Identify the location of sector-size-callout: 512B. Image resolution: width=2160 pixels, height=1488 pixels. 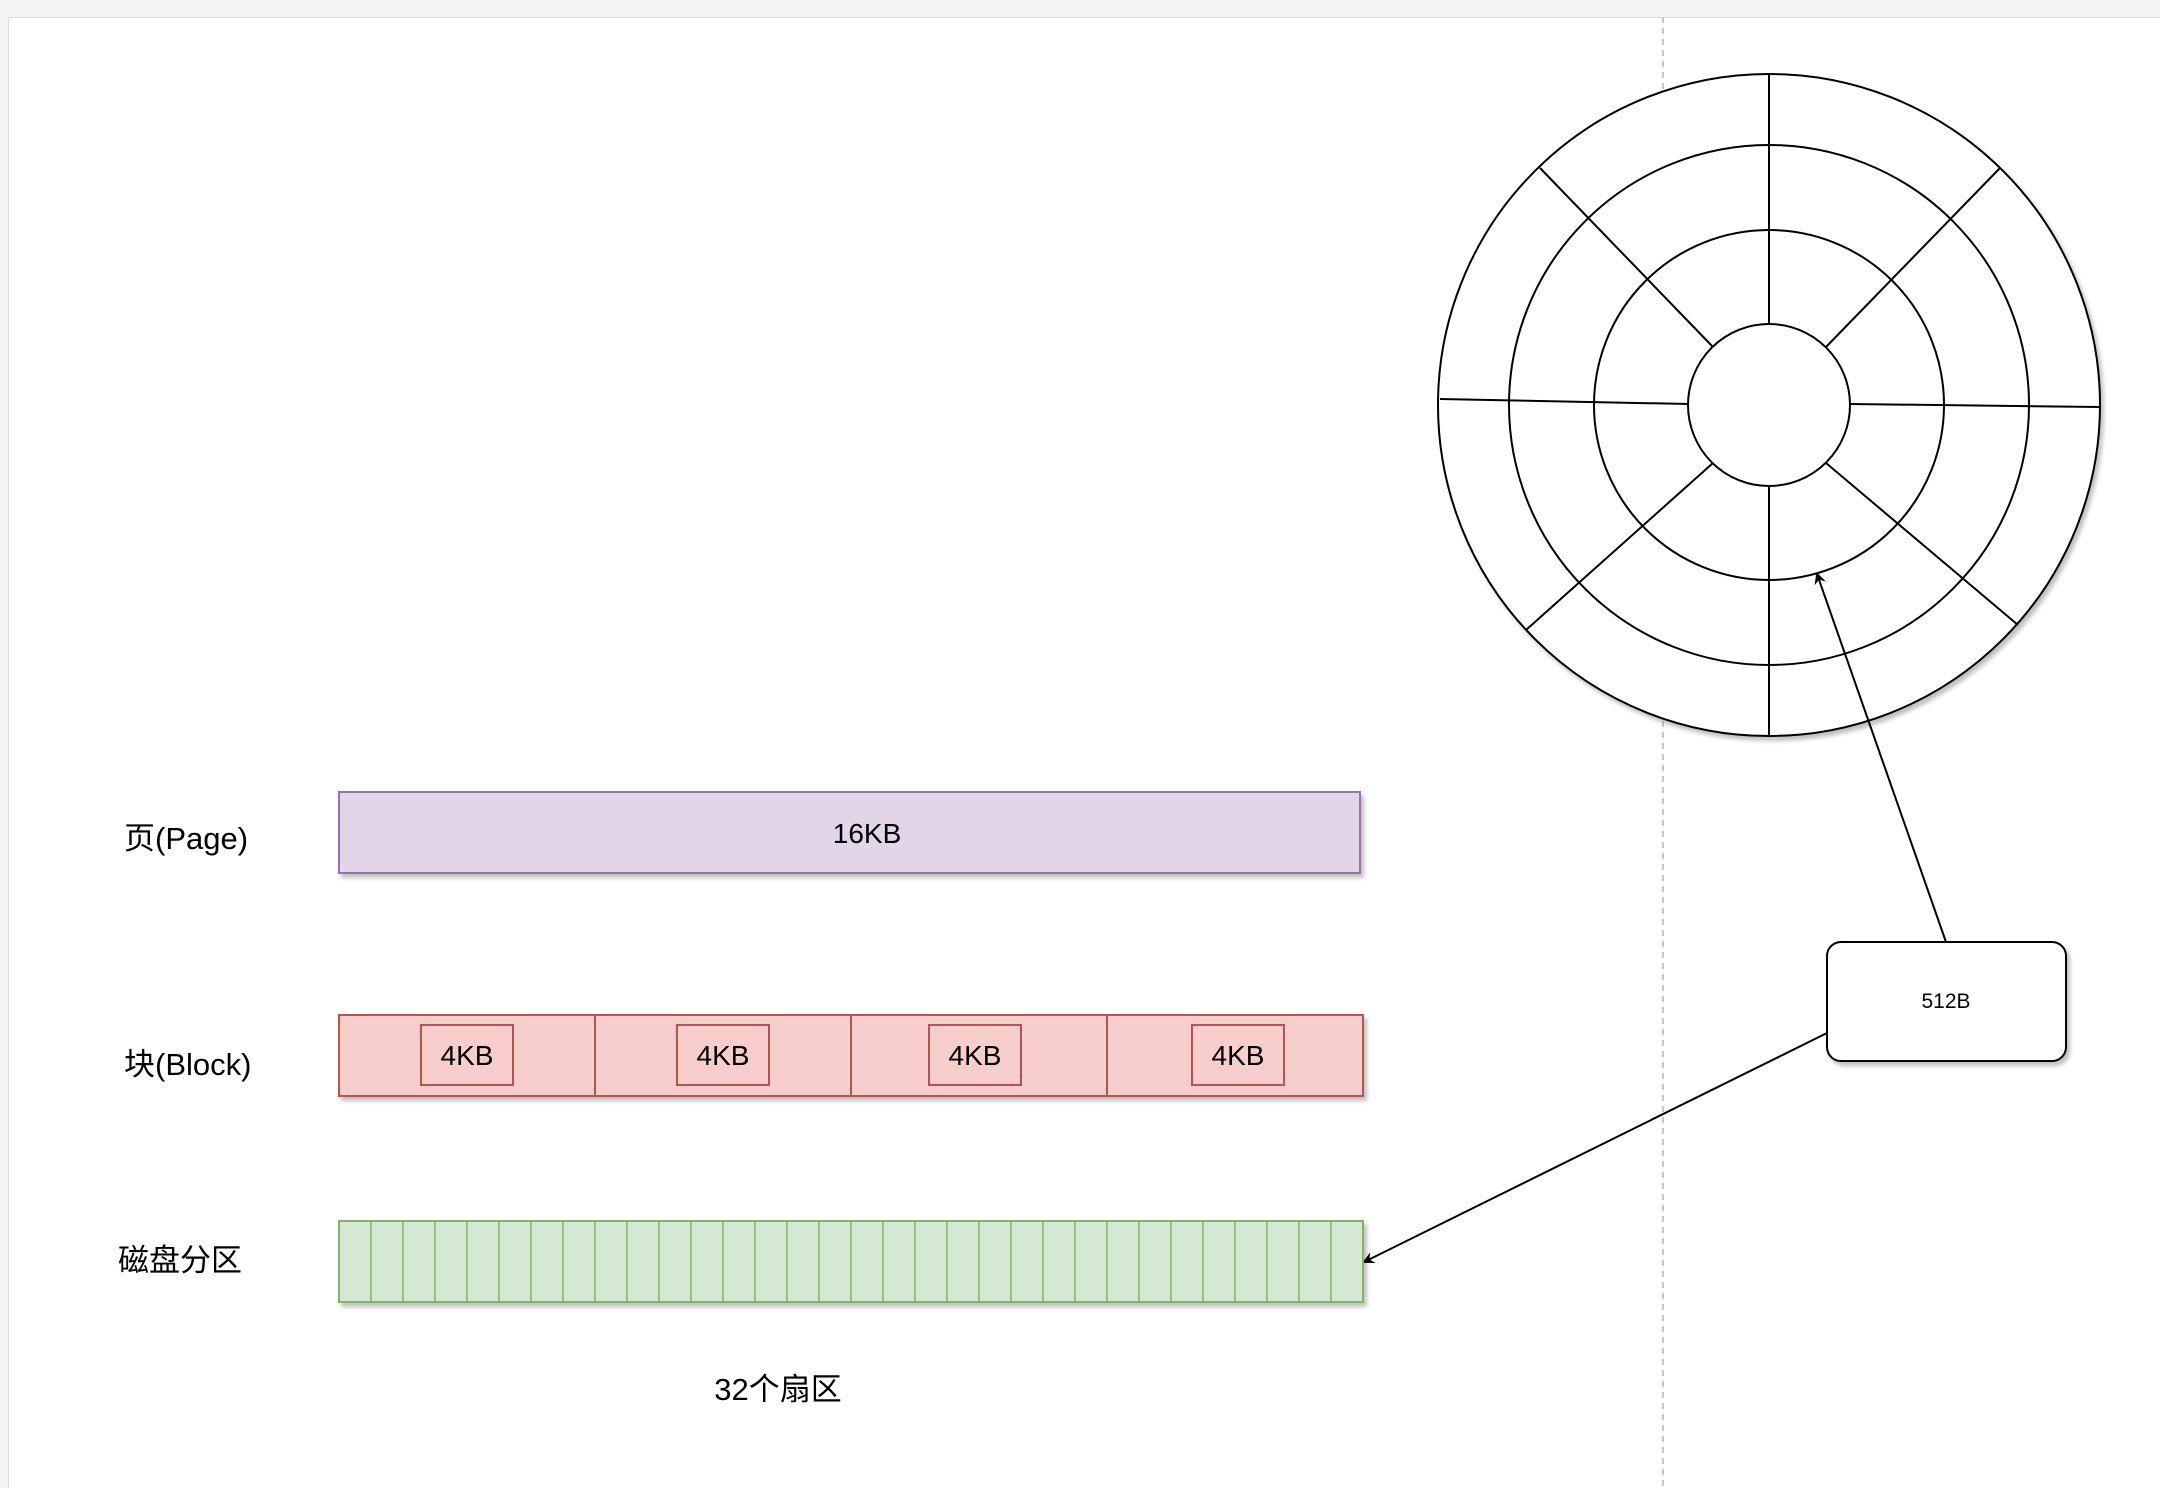
(1946, 1001).